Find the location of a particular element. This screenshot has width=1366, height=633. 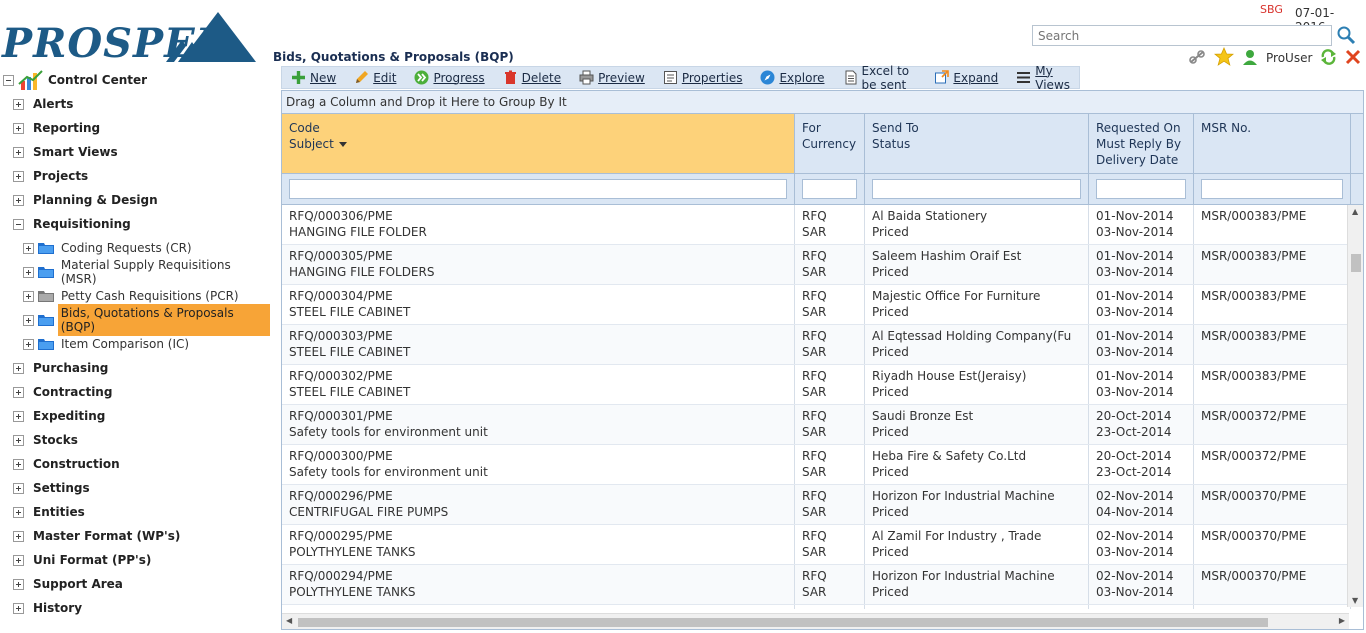

table-cell: RFQ/000304/PME STEEL FILE CABINET is located at coordinates (538, 304).